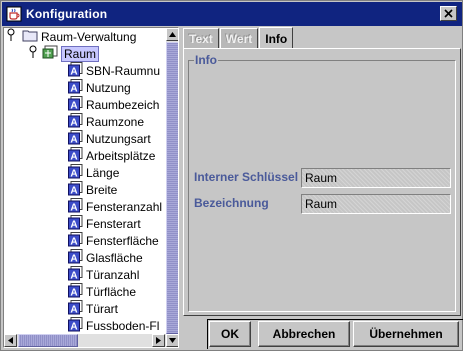 This screenshot has width=463, height=351. What do you see at coordinates (121, 155) in the screenshot?
I see `tree-attribute-label: Arbeitsplätze` at bounding box center [121, 155].